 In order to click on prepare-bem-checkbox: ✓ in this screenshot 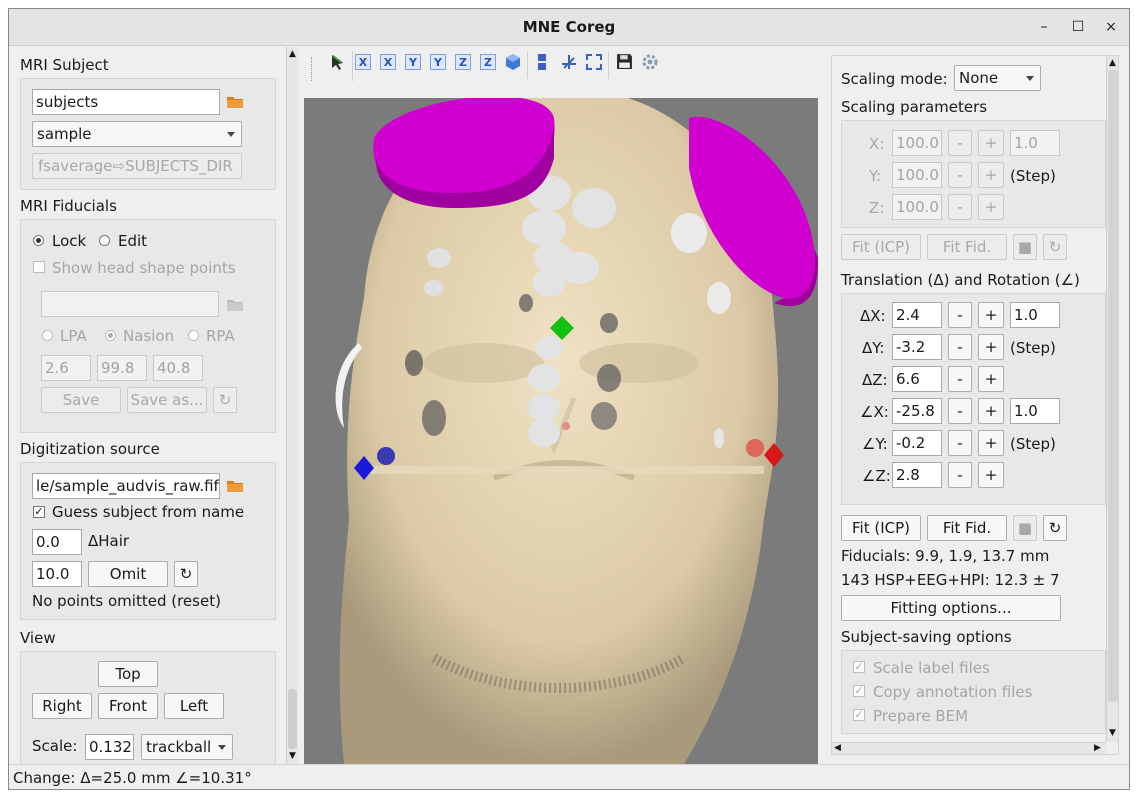, I will do `click(859, 715)`.